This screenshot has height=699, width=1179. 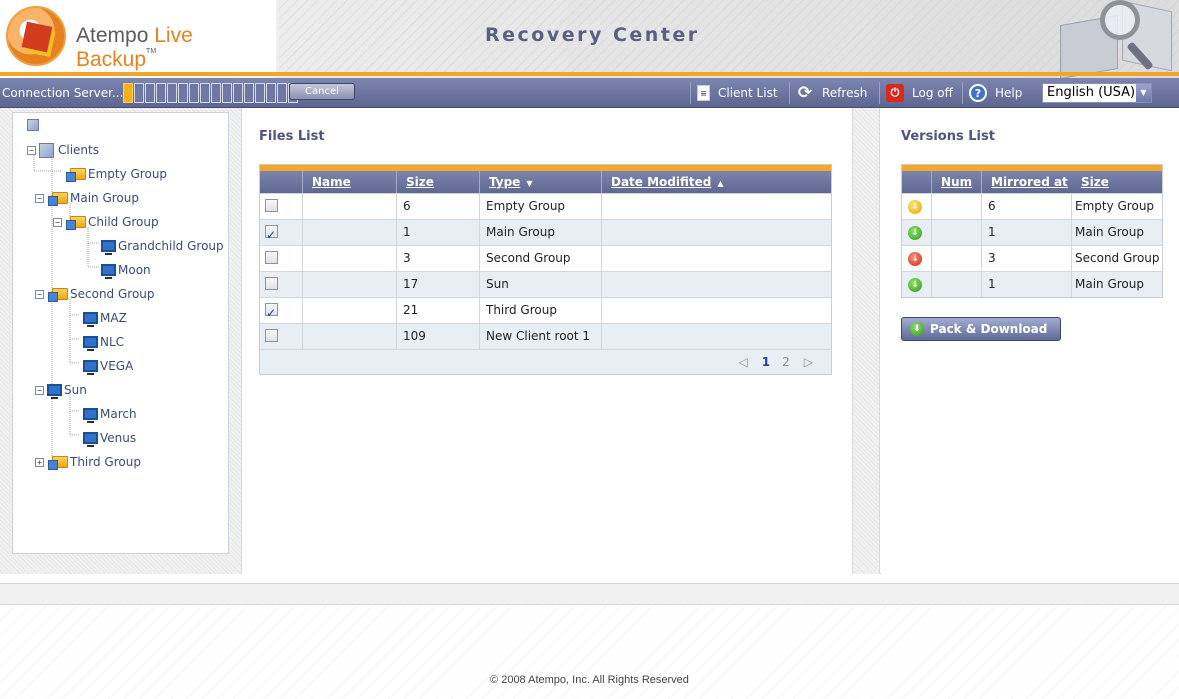 I want to click on tree-root-icon, so click(x=35, y=125).